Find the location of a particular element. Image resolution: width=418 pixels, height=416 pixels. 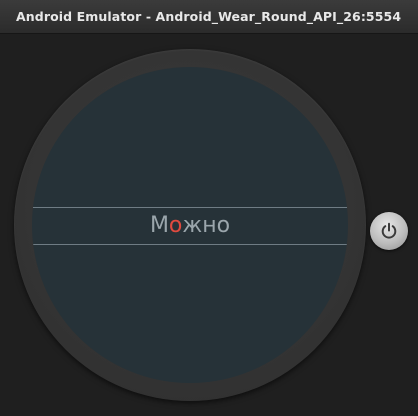

power-button is located at coordinates (389, 231).